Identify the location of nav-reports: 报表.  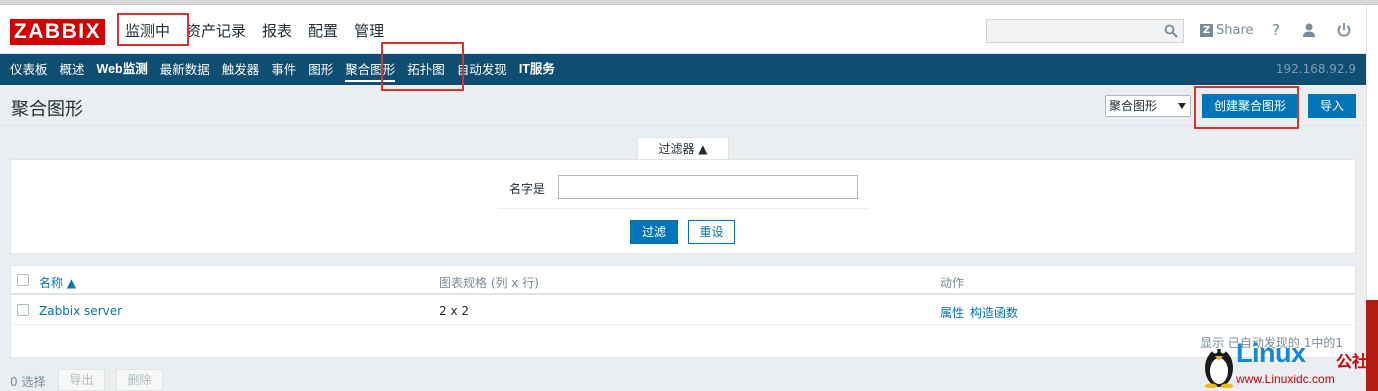
(277, 31).